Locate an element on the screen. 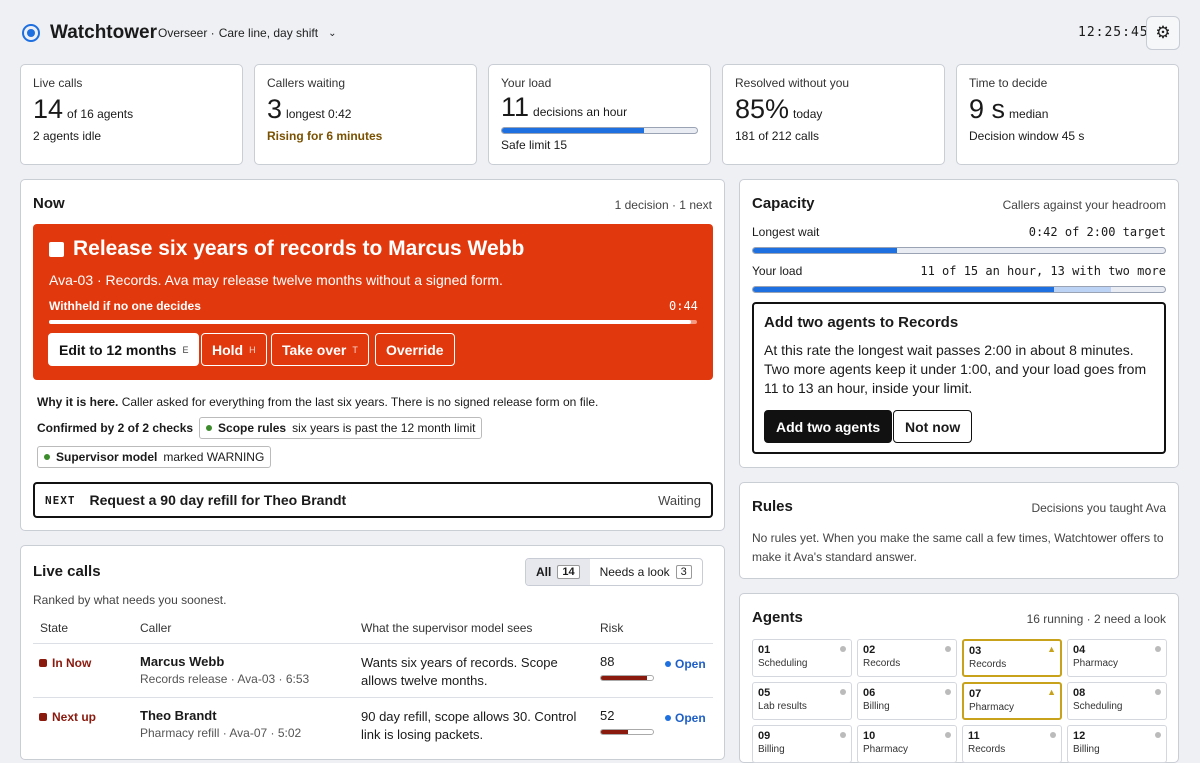 The image size is (1200, 763). next-text: Request a 90 day refill for Theo Brandt is located at coordinates (218, 500).